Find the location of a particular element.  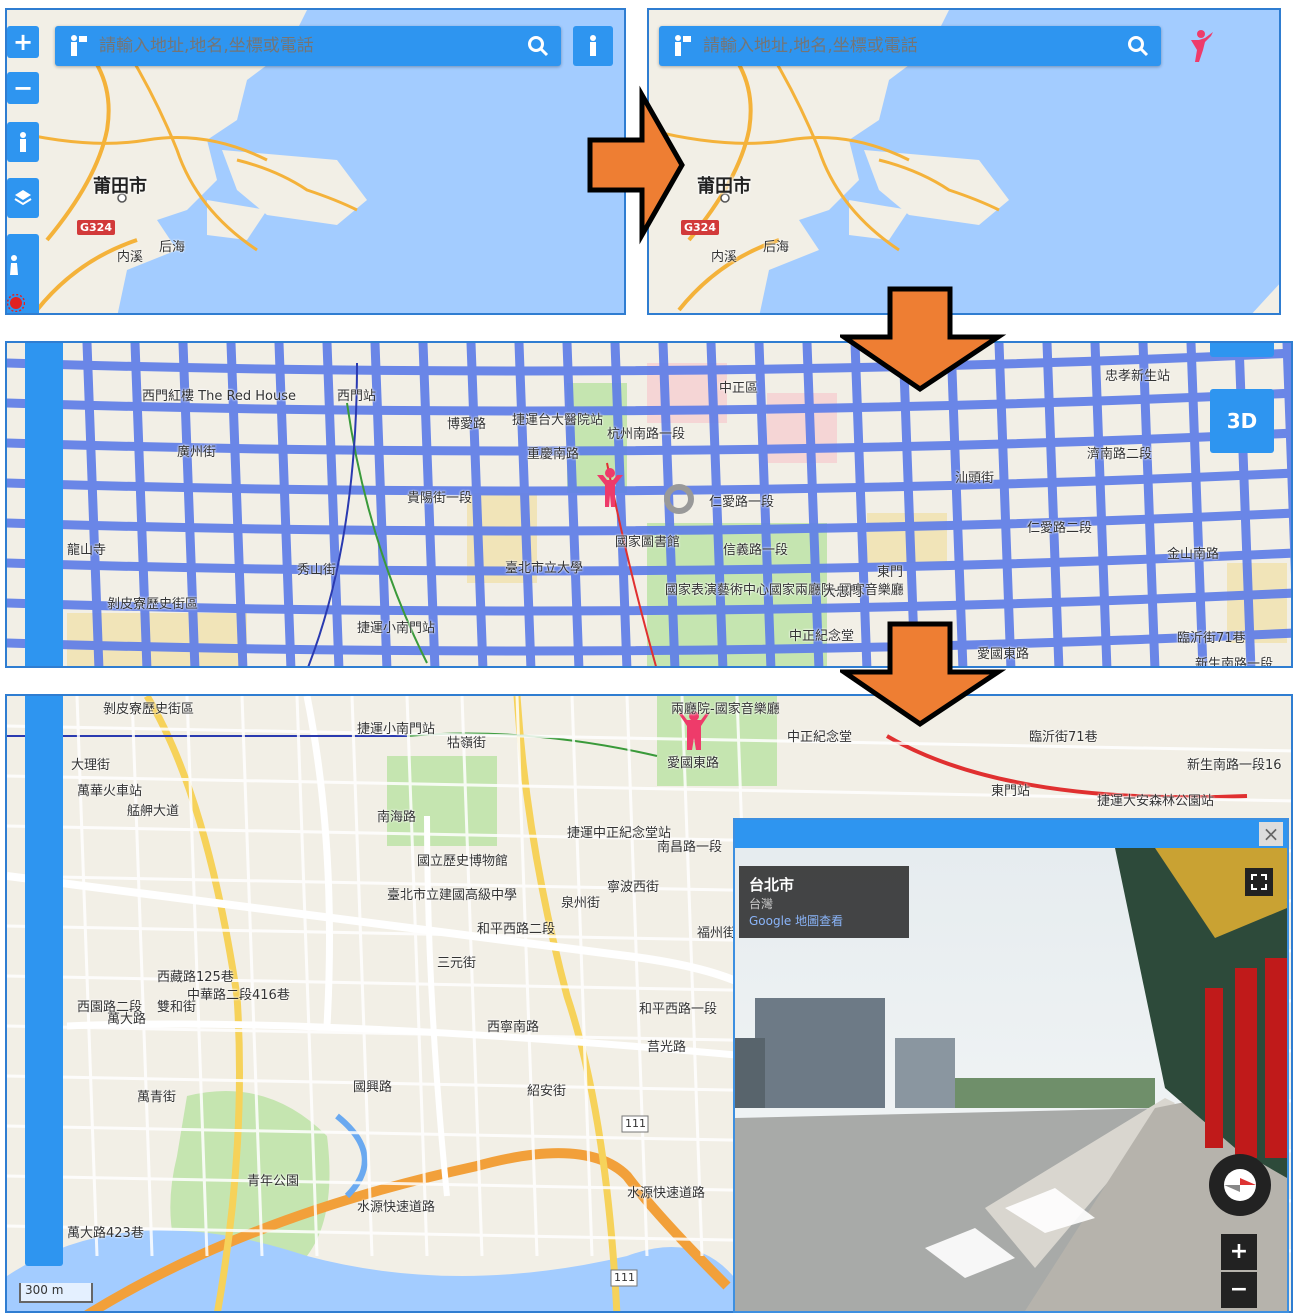

sv-zoom-in-button: + is located at coordinates (1239, 1252).